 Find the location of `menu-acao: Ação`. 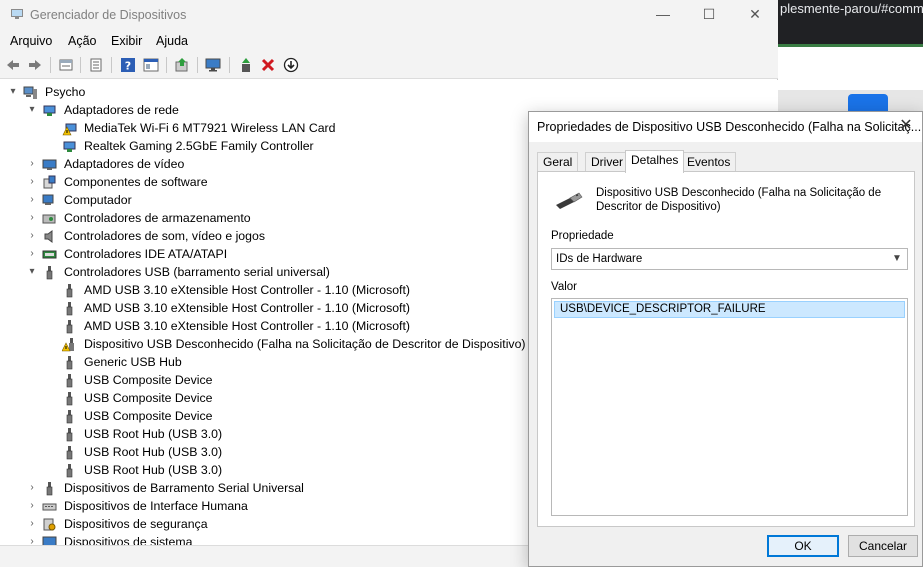

menu-acao: Ação is located at coordinates (82, 41).